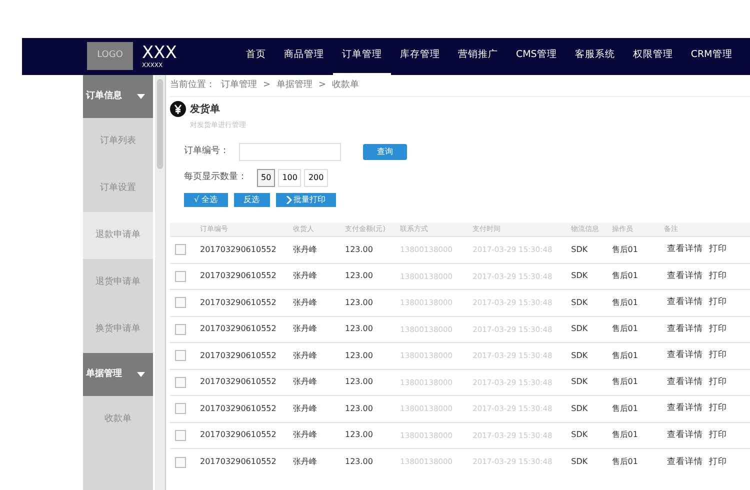 The height and width of the screenshot is (490, 750). What do you see at coordinates (294, 85) in the screenshot?
I see `breadcrumb-link: 单据管理` at bounding box center [294, 85].